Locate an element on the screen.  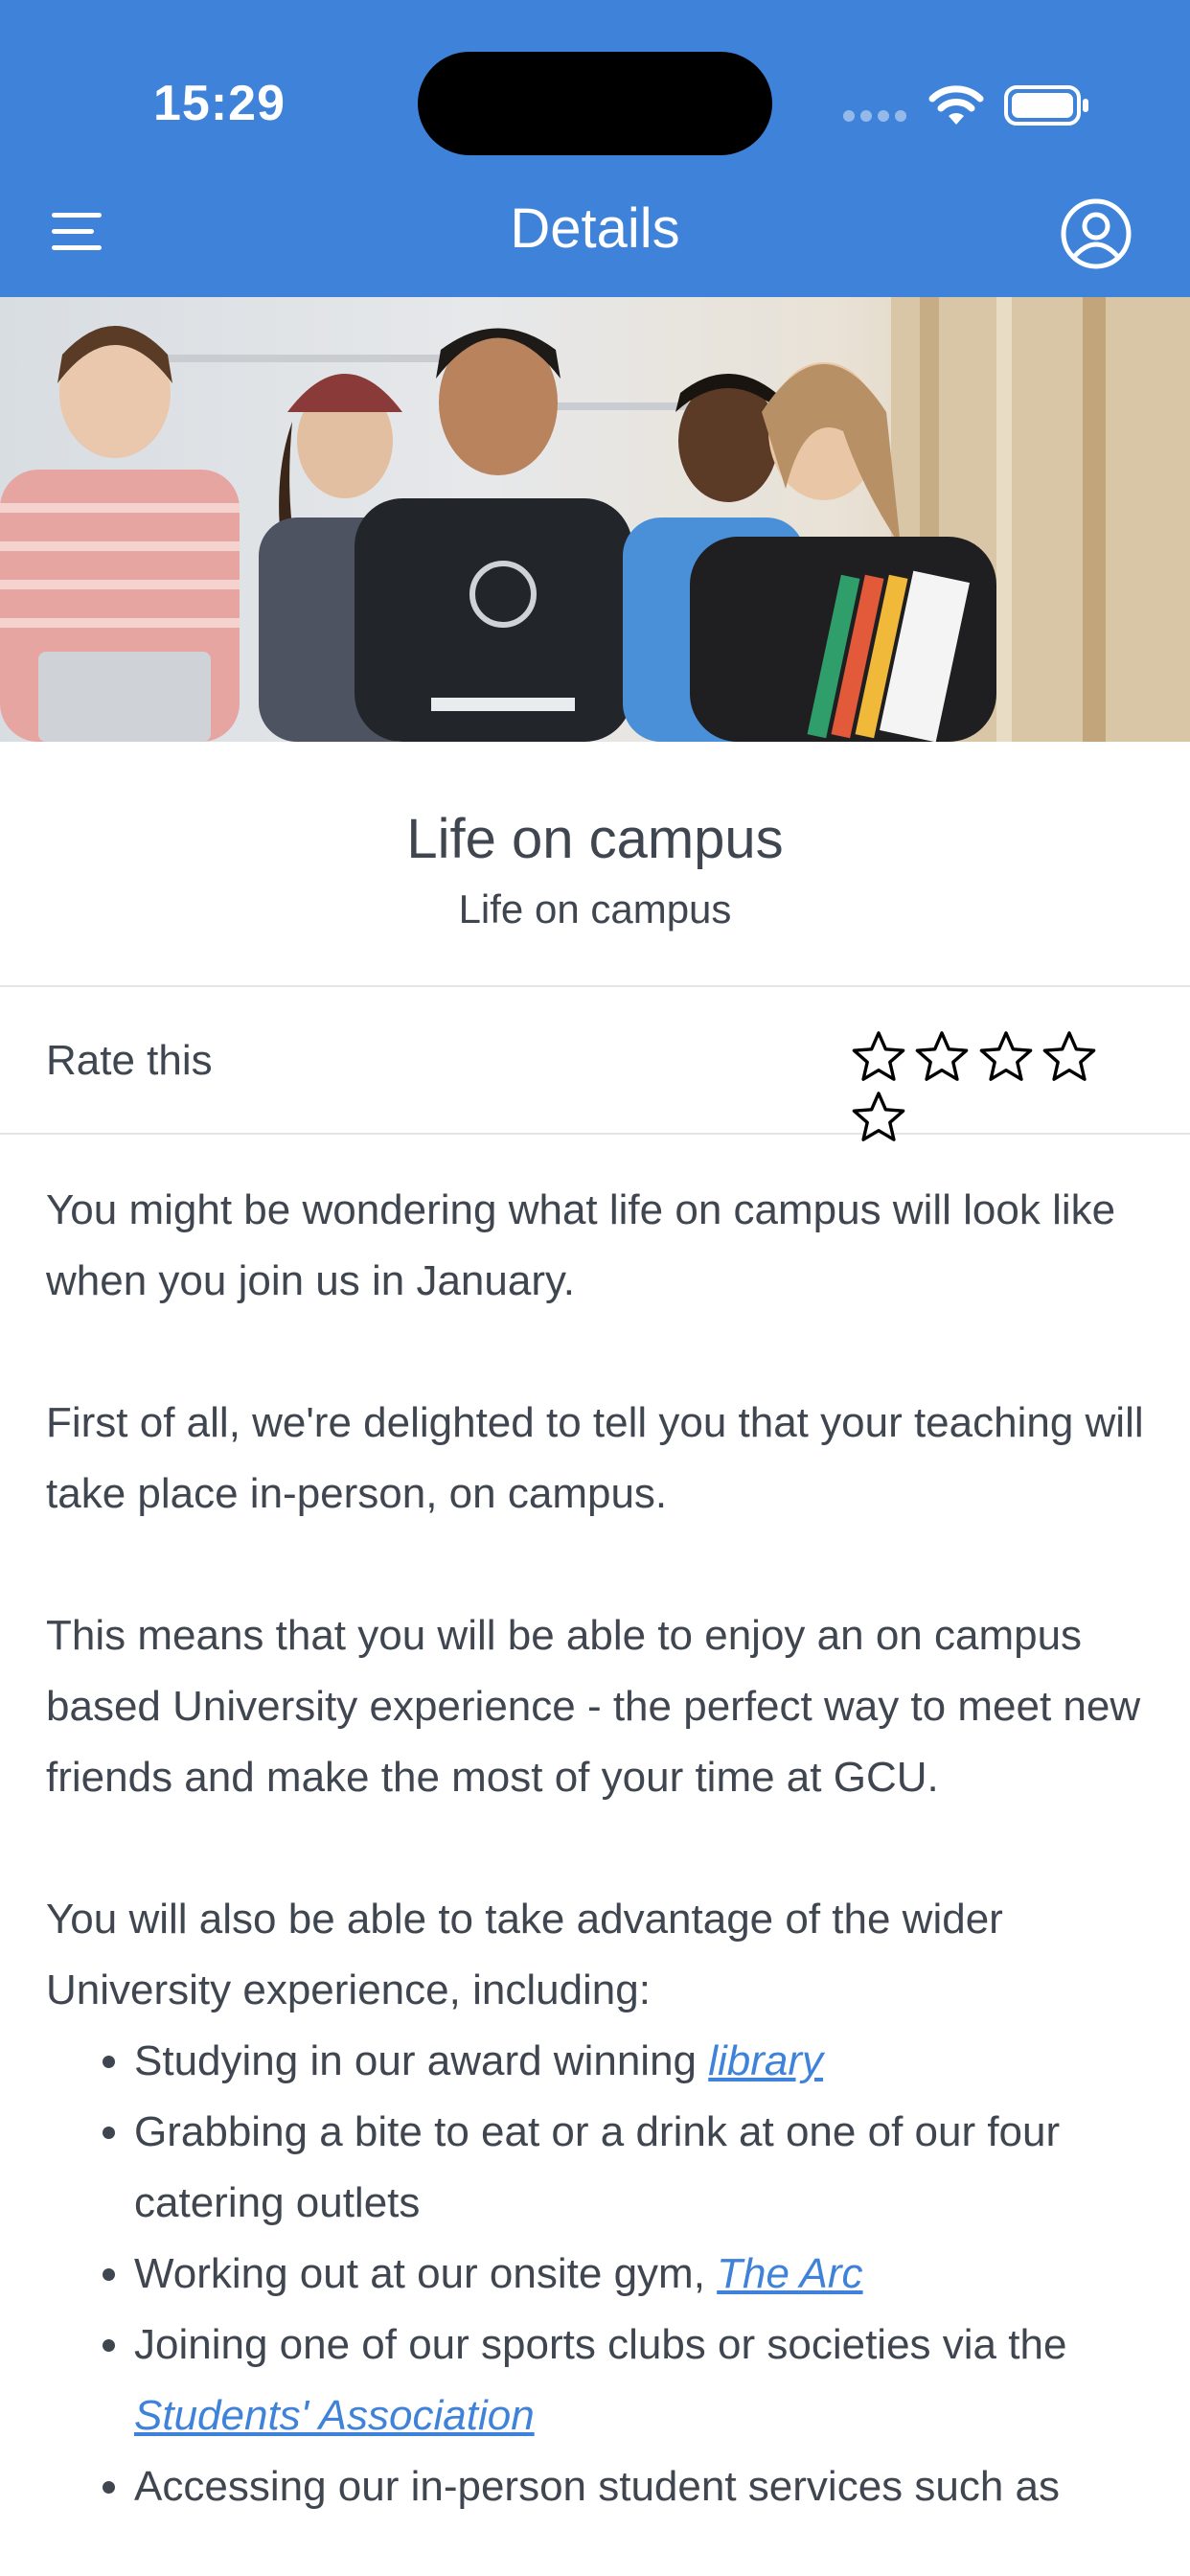
list-item-text: Working out at our onsite gym, is located at coordinates (426, 2273).